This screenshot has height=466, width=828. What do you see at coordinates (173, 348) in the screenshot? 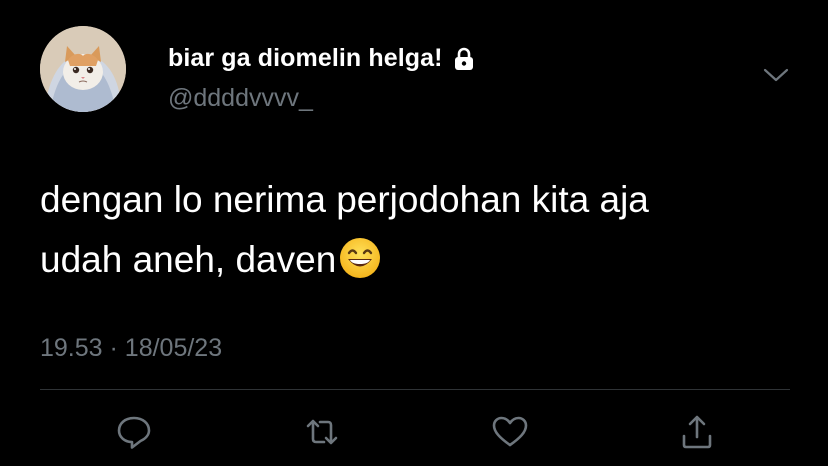
I see `tweet-date: 18/05/23` at bounding box center [173, 348].